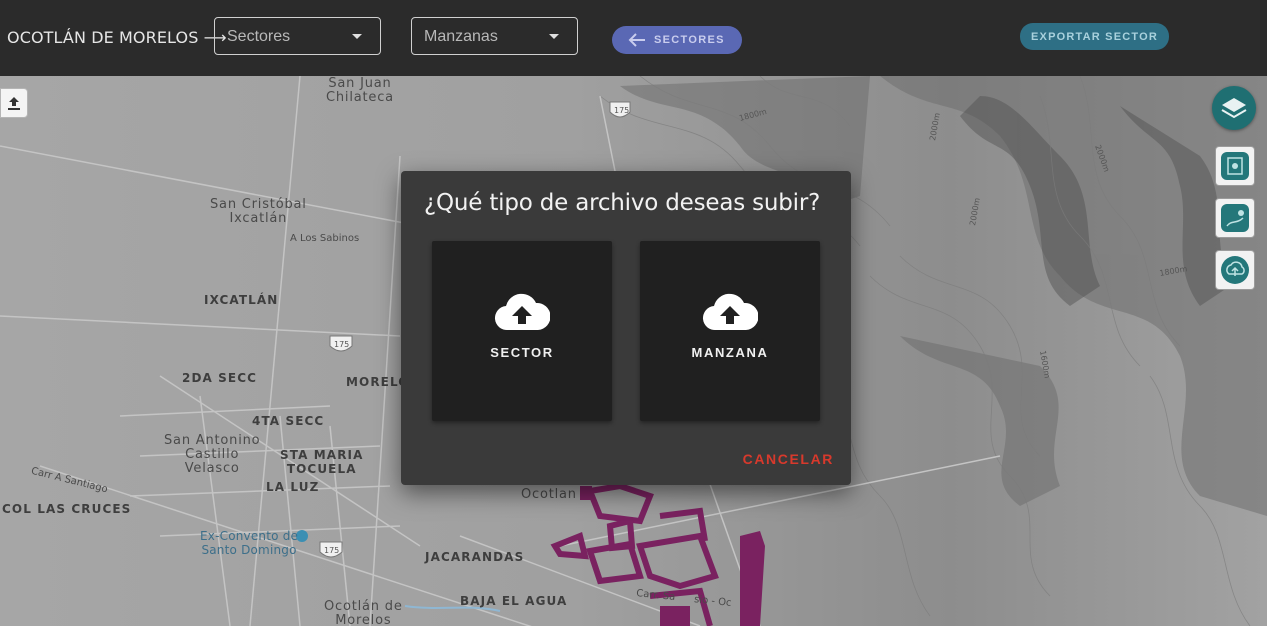 The image size is (1267, 626). Describe the element at coordinates (730, 352) in the screenshot. I see `upload-manzana-label: MANZANA` at that location.